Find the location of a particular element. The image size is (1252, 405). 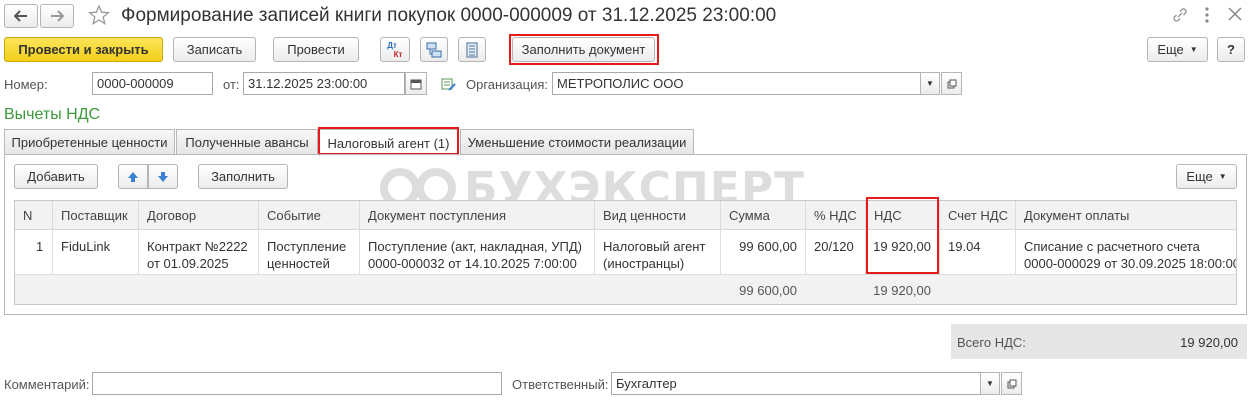

totals-vat: 19 920,00 is located at coordinates (902, 290).